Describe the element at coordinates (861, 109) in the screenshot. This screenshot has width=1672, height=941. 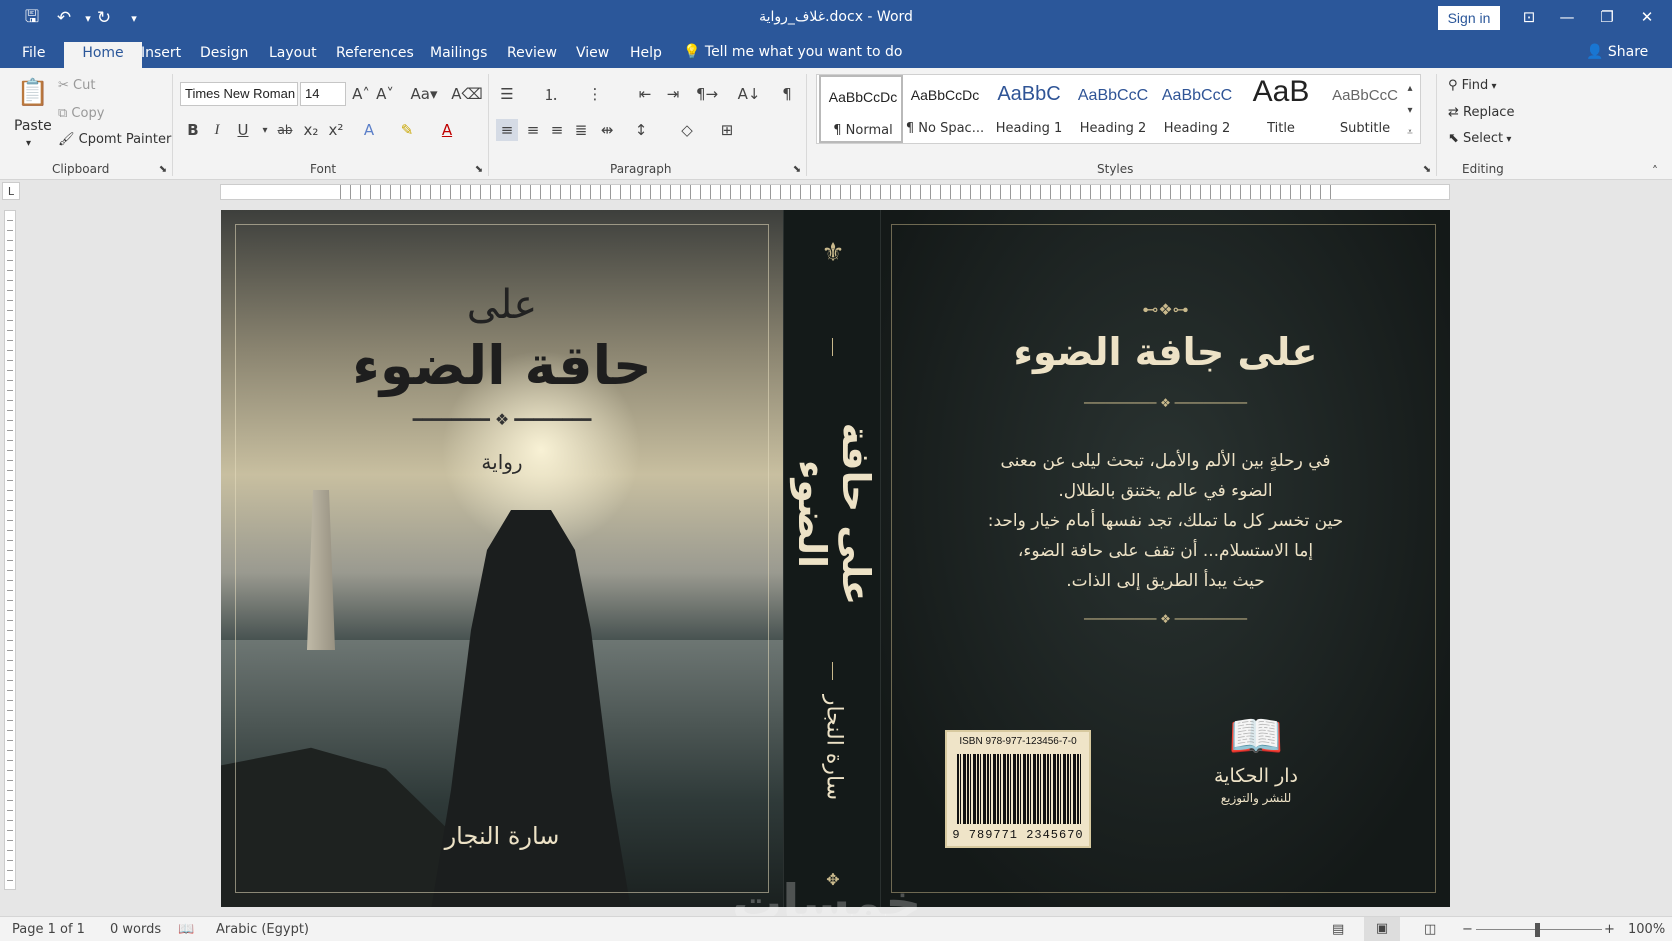
I see `style-normal: AaBbCcDc ¶ Normal` at that location.